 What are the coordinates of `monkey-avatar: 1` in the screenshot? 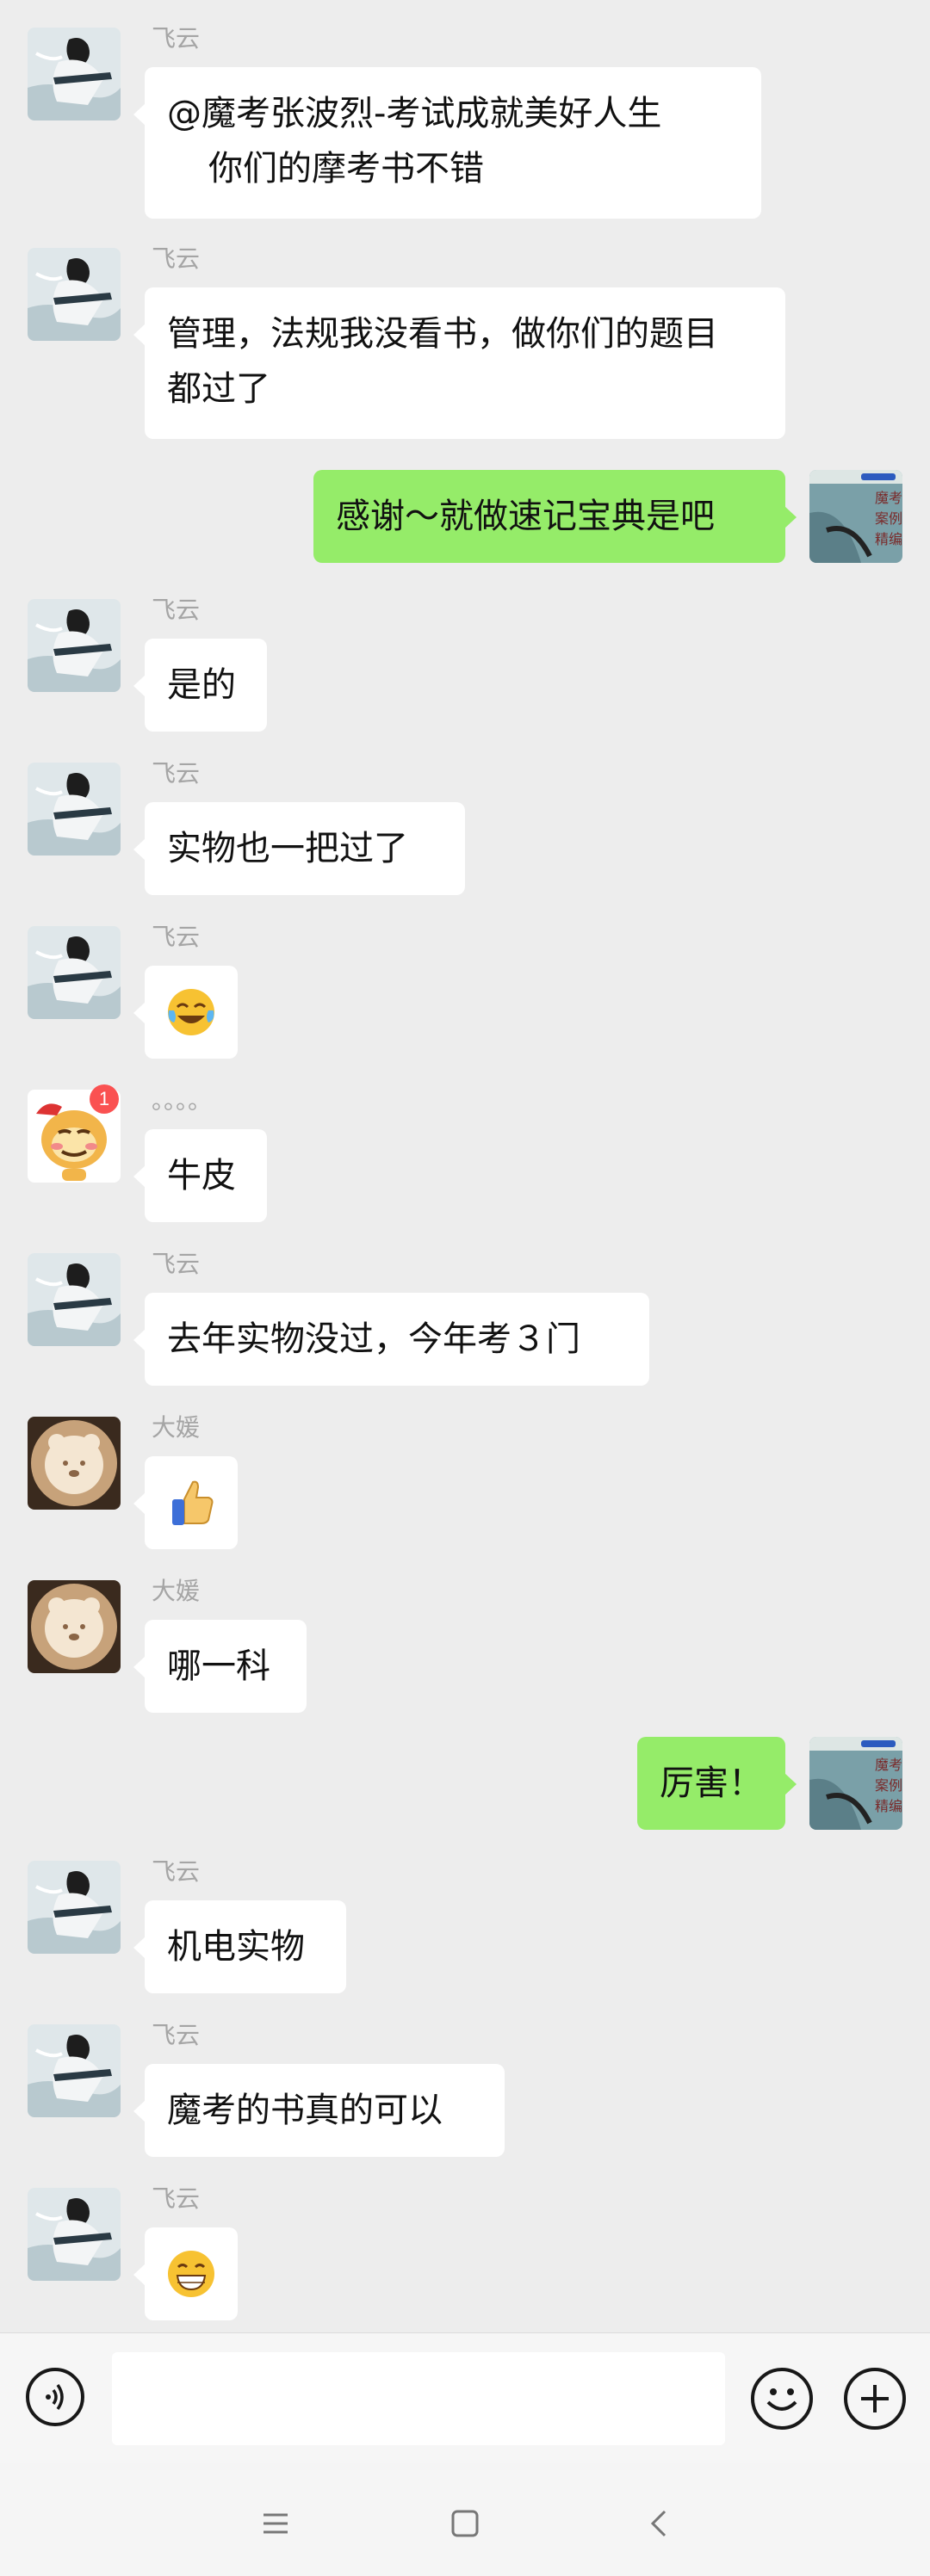 It's located at (74, 1133).